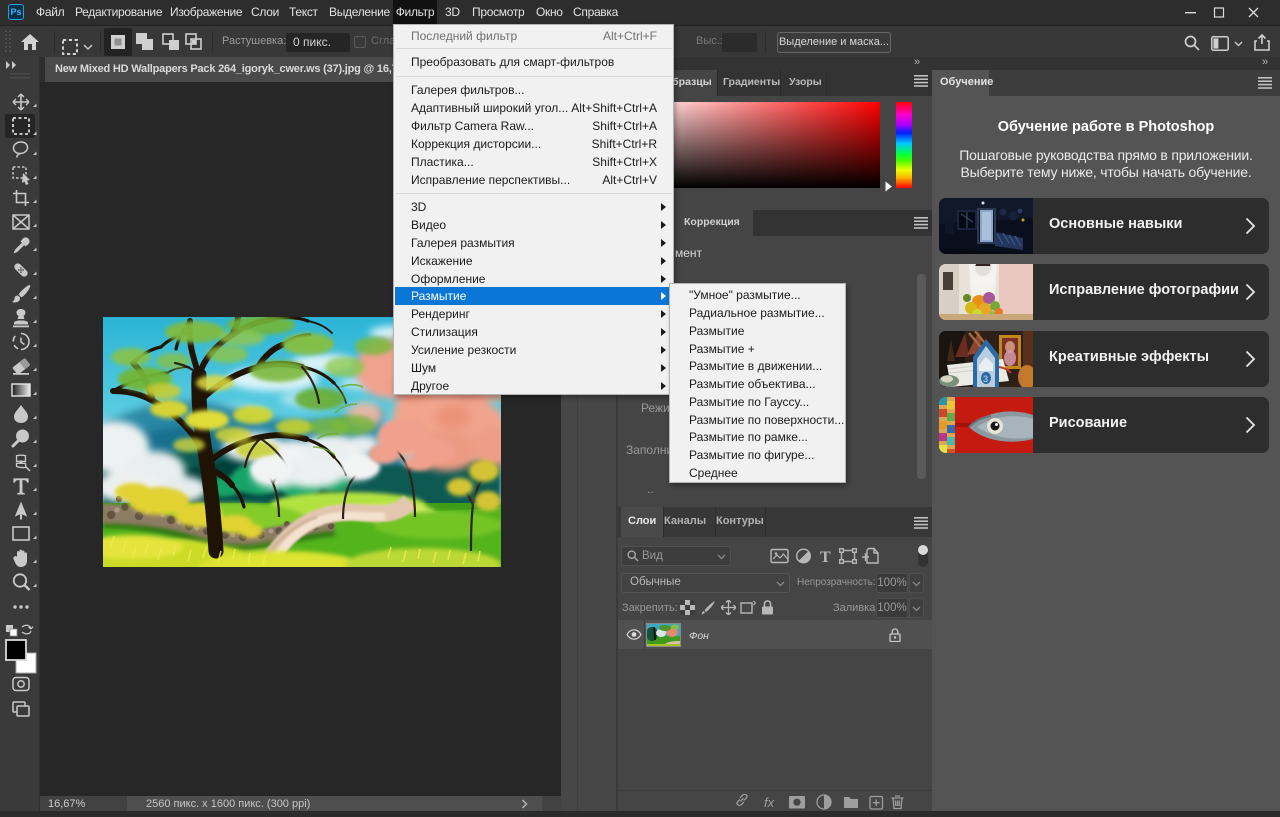 The width and height of the screenshot is (1280, 817). I want to click on svg-text: 3, so click(985, 379).